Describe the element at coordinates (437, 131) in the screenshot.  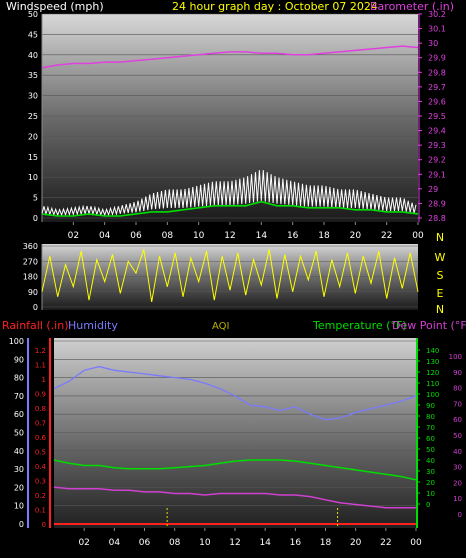
I see `barometer-tick-label: 29.4` at that location.